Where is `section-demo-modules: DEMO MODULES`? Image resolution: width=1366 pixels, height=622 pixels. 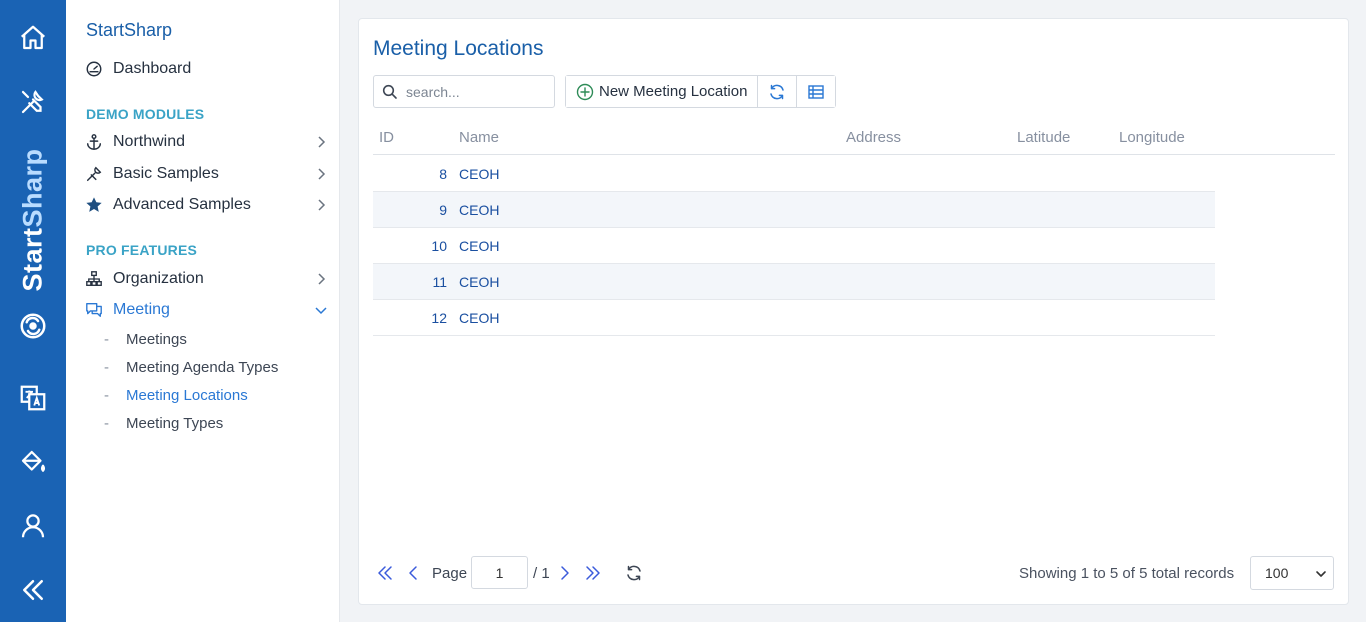
section-demo-modules: DEMO MODULES is located at coordinates (145, 114).